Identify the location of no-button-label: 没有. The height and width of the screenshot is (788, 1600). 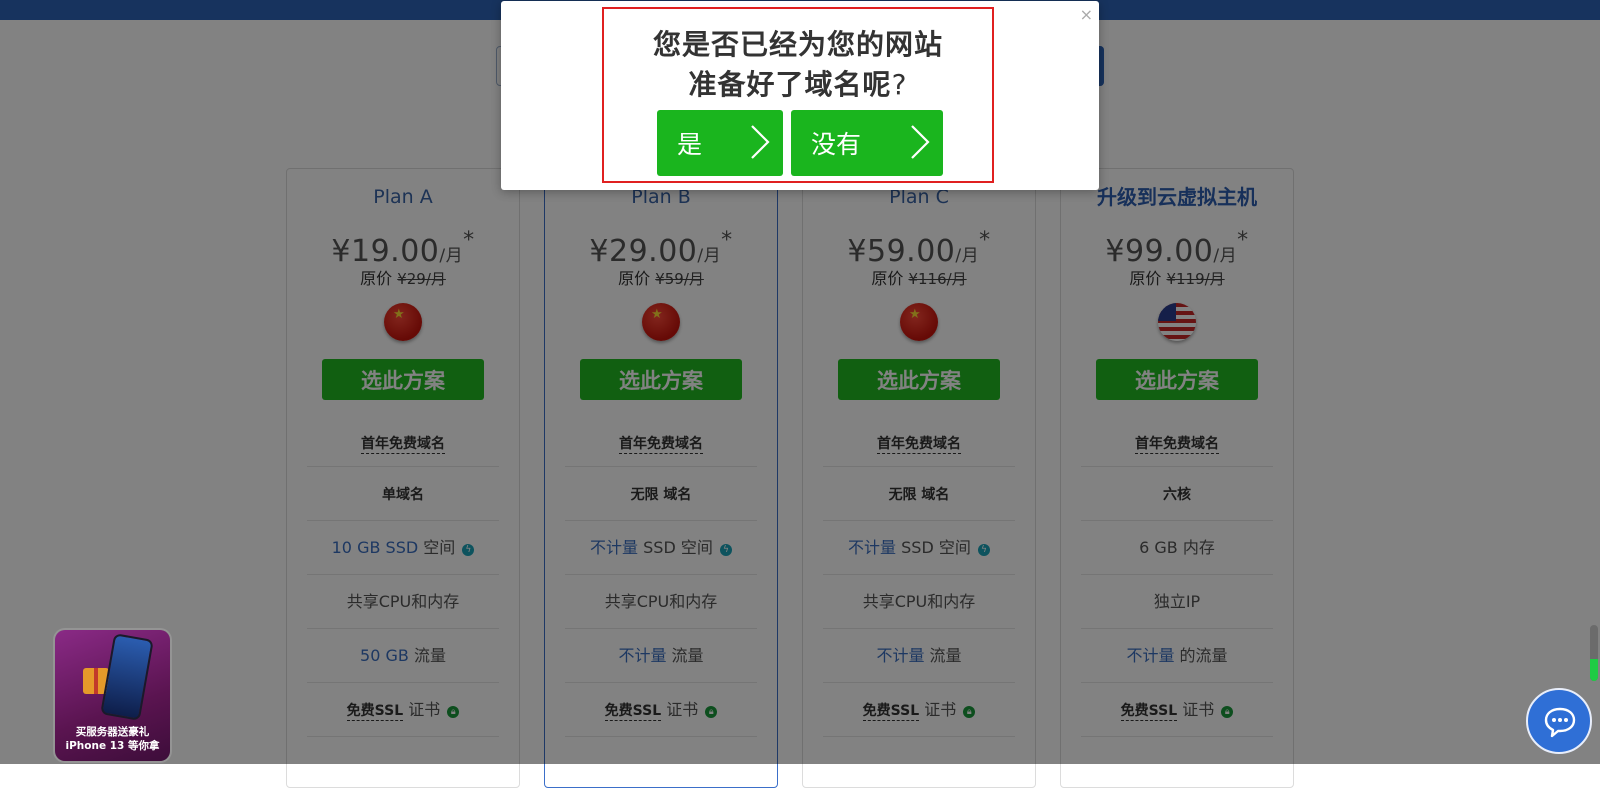
(836, 144).